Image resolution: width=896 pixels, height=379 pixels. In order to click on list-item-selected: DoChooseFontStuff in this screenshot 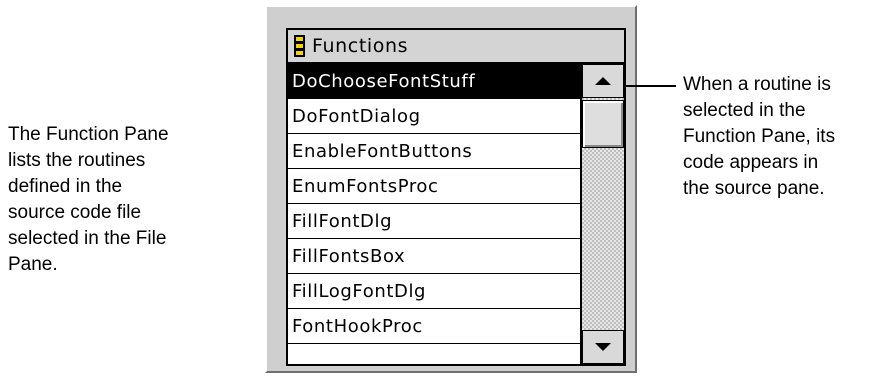, I will do `click(434, 81)`.